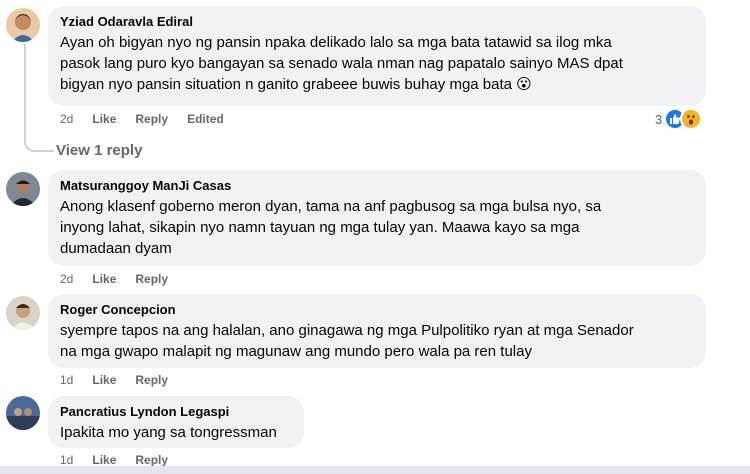  Describe the element at coordinates (524, 84) in the screenshot. I see `surprised-emoji: 😮` at that location.